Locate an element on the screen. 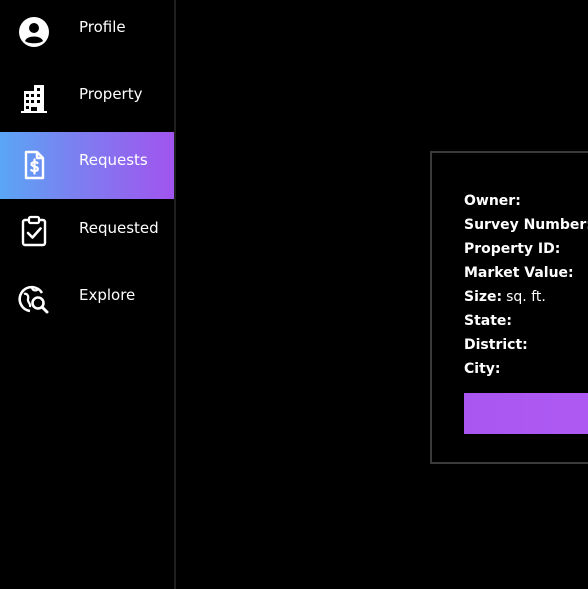  property-id-field: Property ID: is located at coordinates (526, 249).